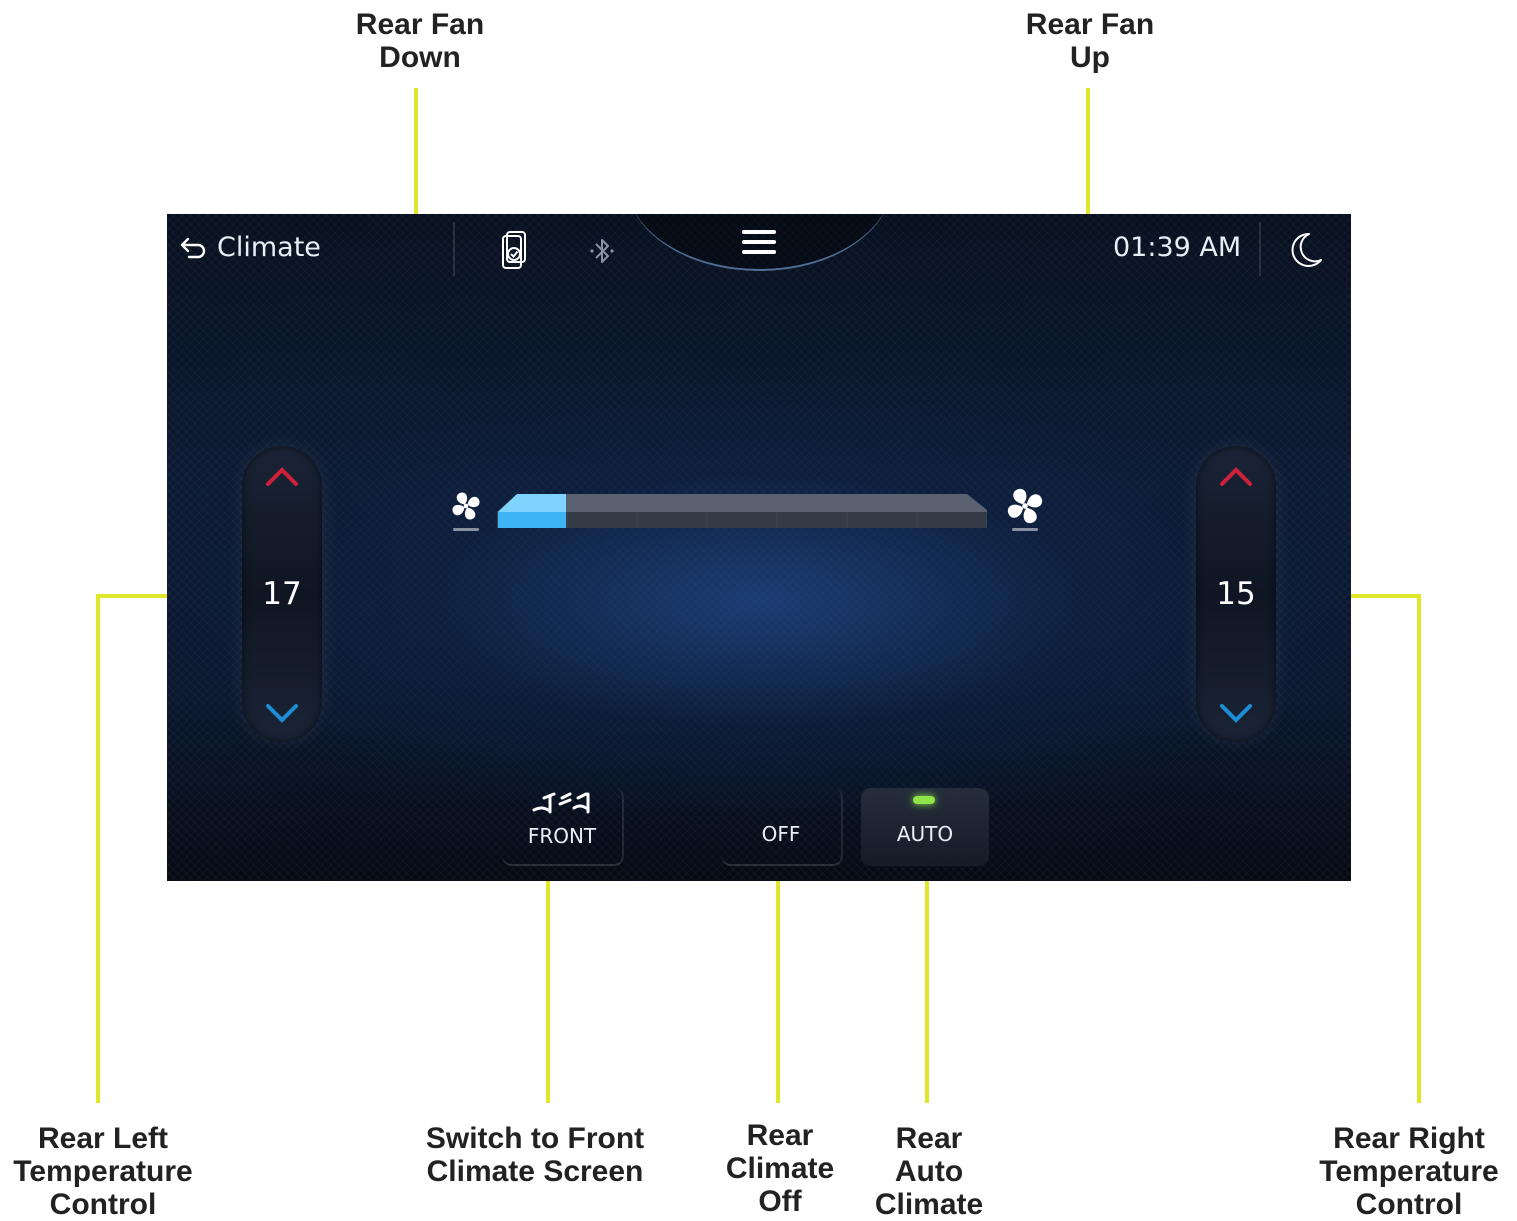 Image resolution: width=1517 pixels, height=1221 pixels. What do you see at coordinates (532, 503) in the screenshot?
I see `fan-level-segment-top` at bounding box center [532, 503].